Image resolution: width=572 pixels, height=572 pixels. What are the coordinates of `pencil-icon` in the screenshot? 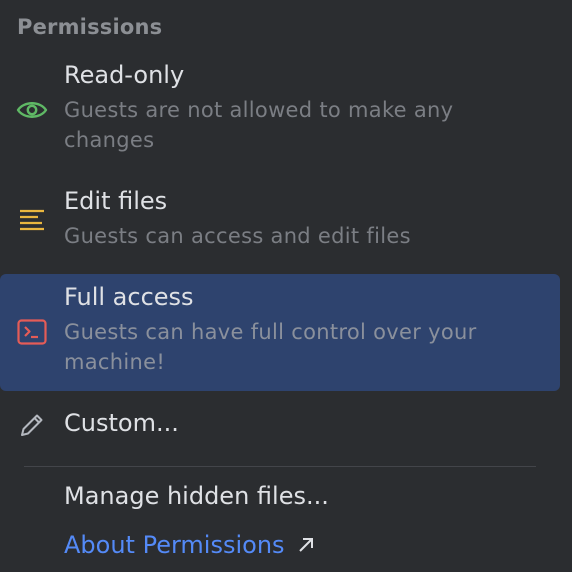 It's located at (32, 425).